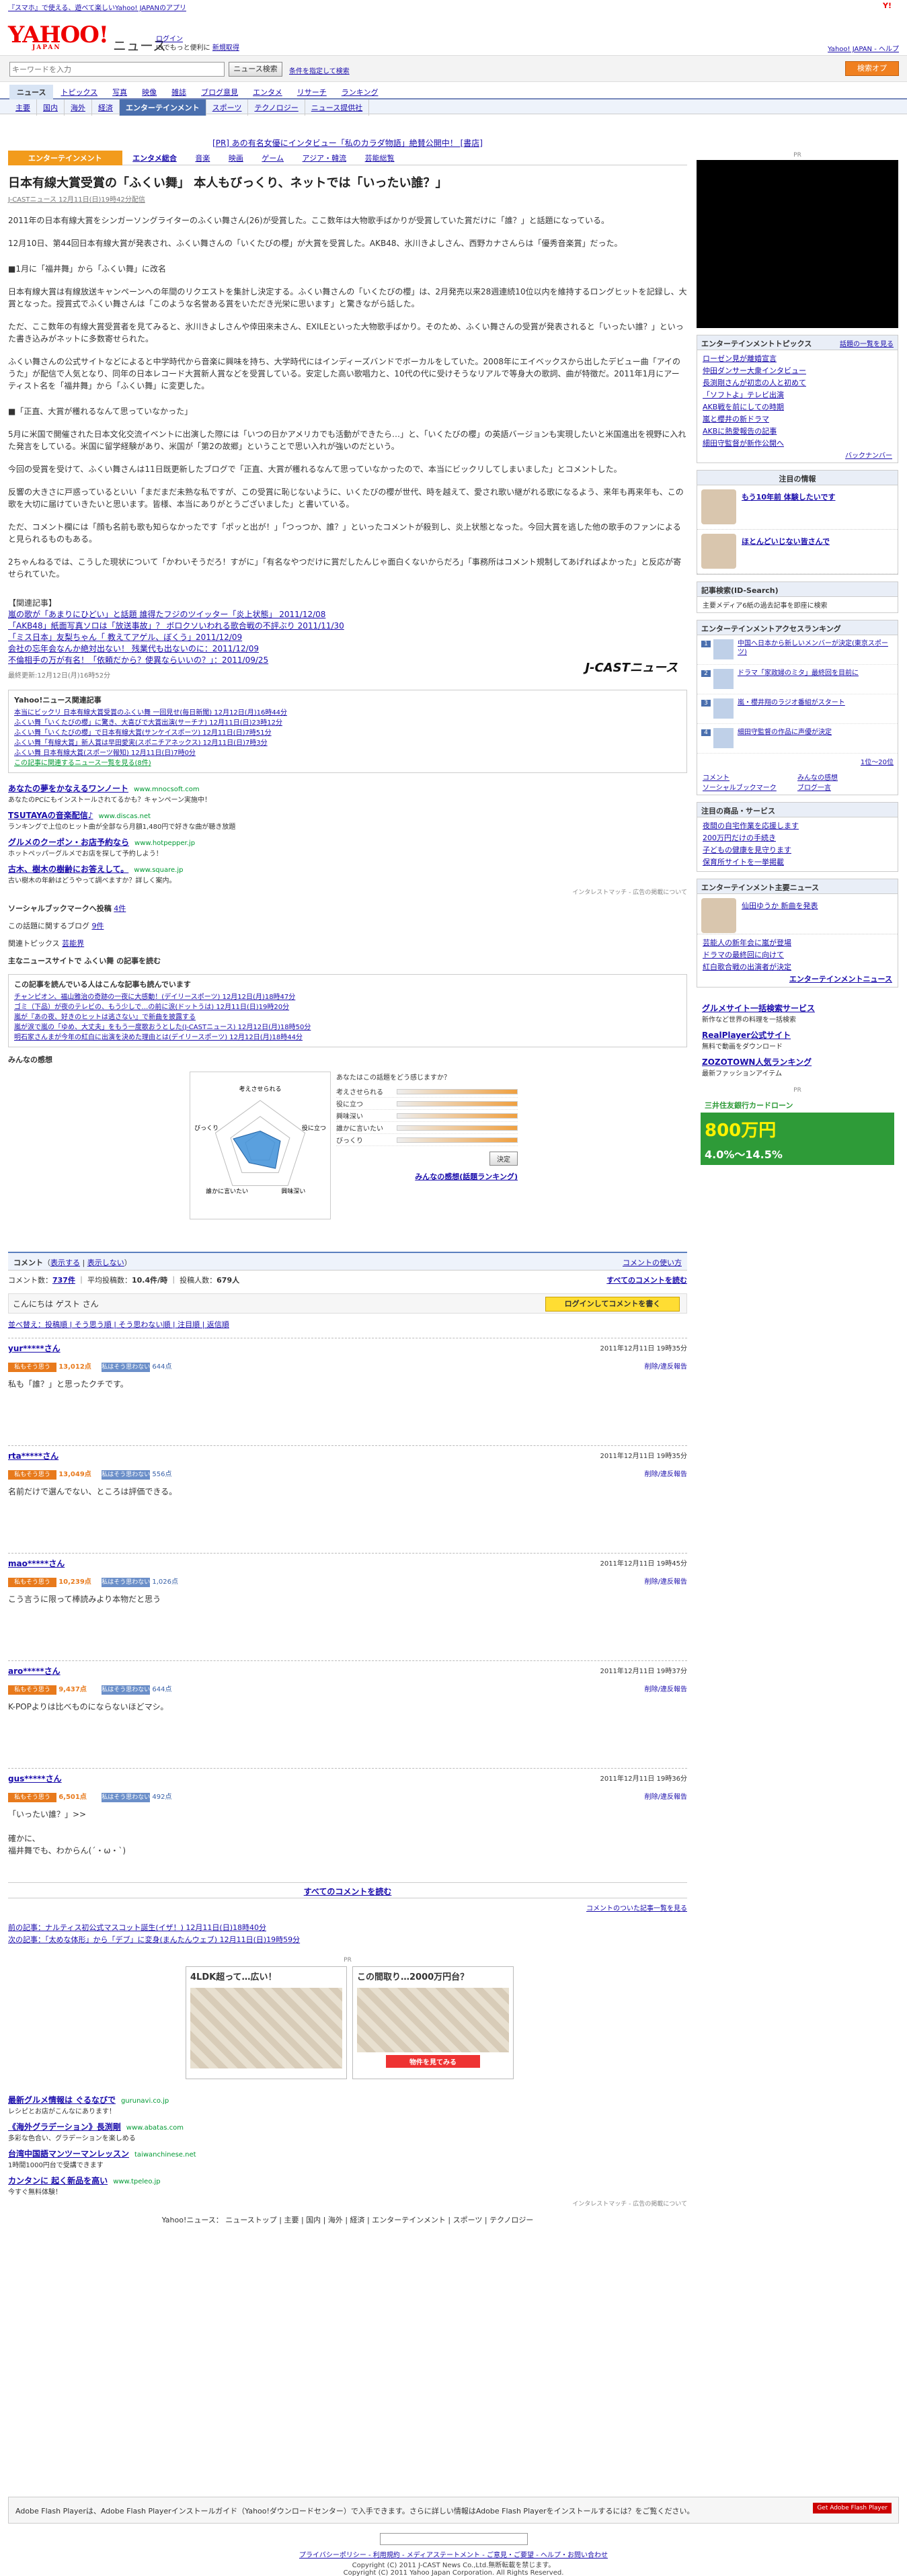  I want to click on cat-tab-4: アジア・韓流, so click(324, 158).